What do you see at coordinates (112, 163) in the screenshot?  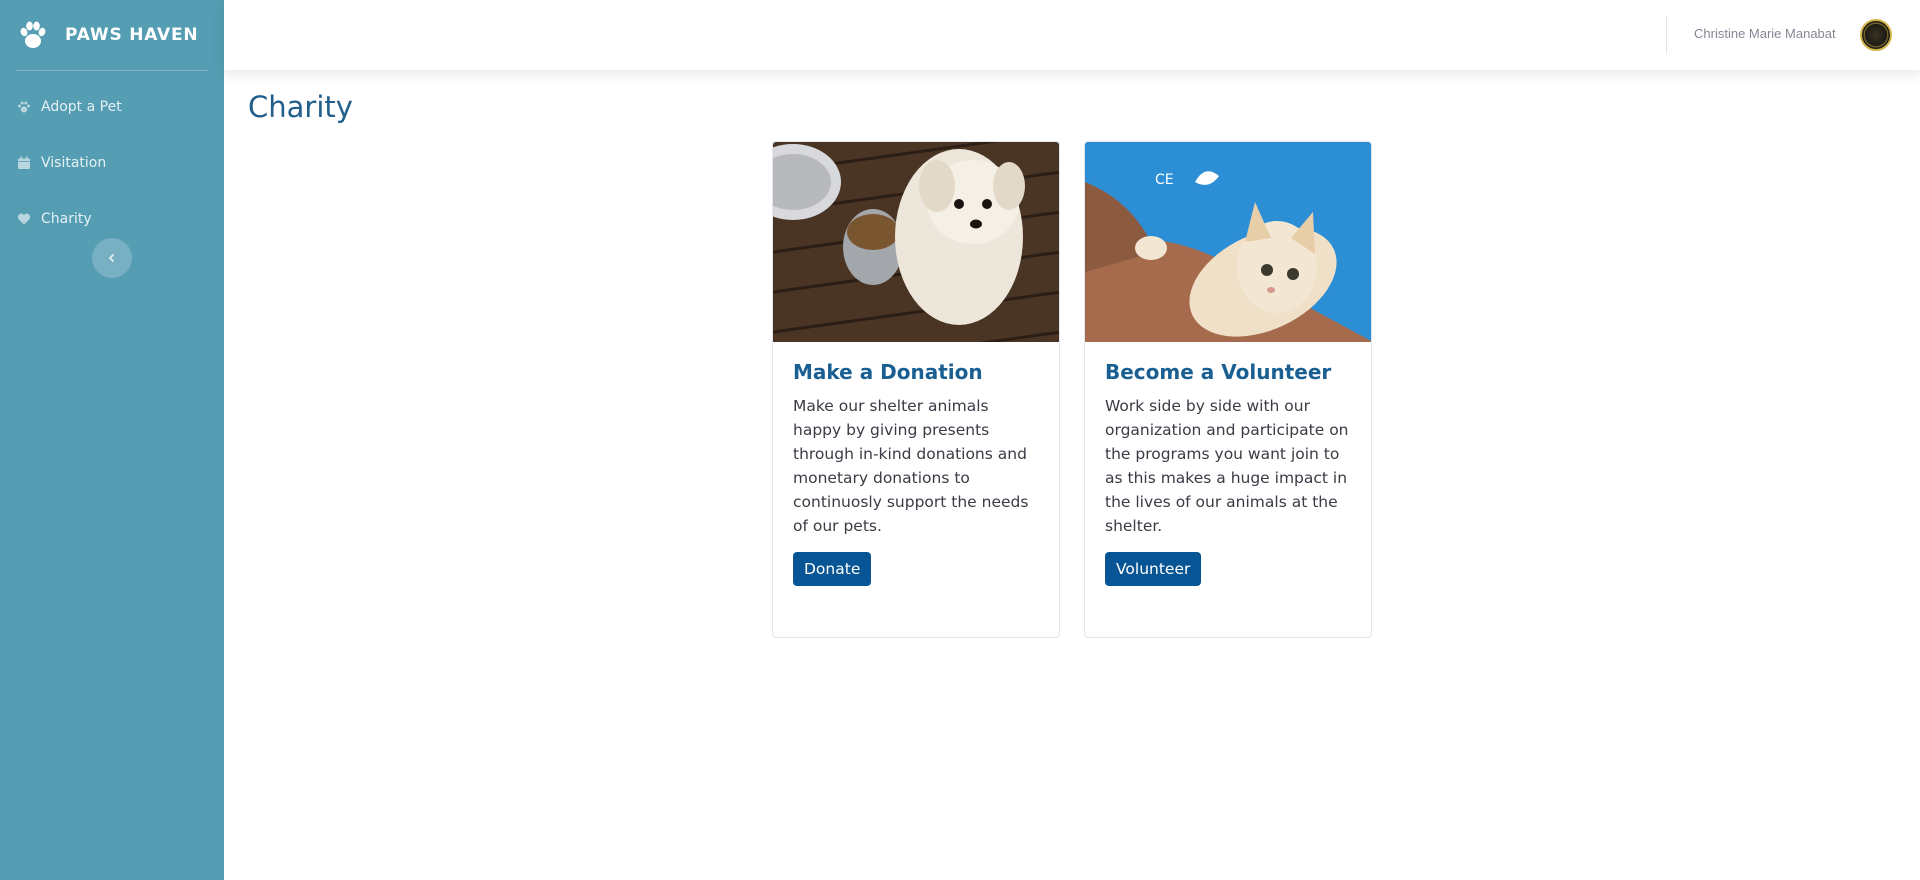 I see `sidebar-item-visitation: Visitation` at bounding box center [112, 163].